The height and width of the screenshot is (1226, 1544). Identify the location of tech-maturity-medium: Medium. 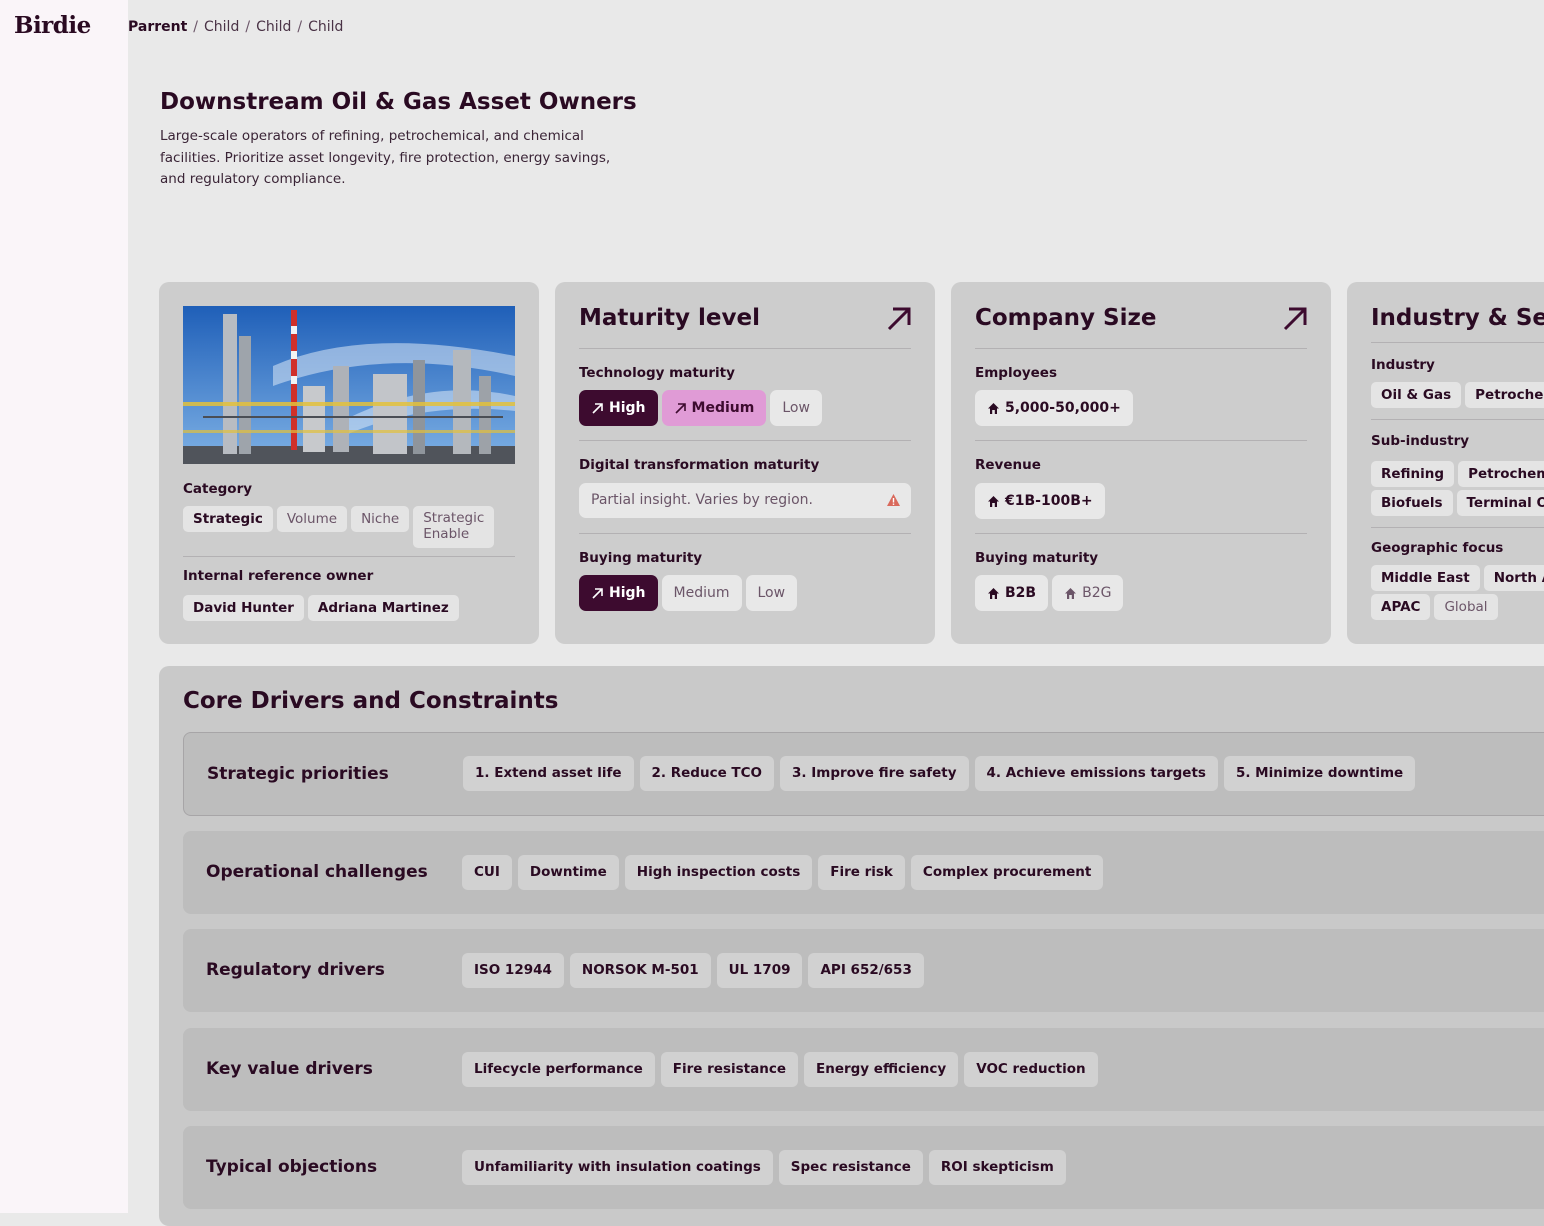
(714, 408).